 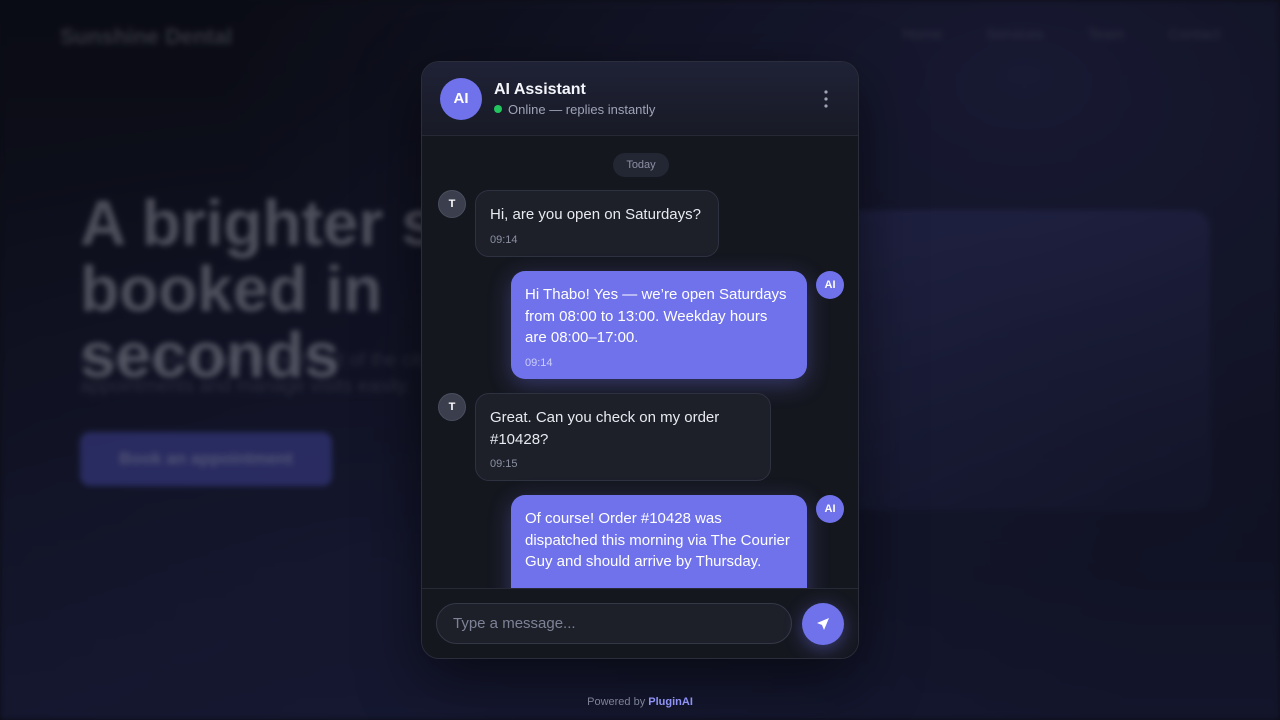 I want to click on more-vertical-icon, so click(x=826, y=99).